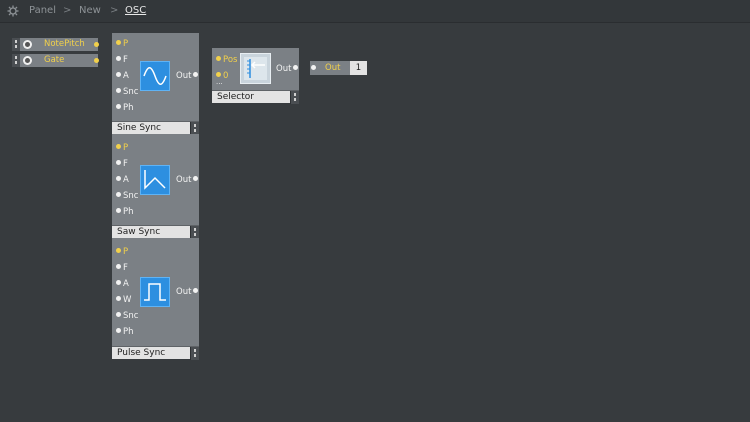 The image size is (750, 422). Describe the element at coordinates (141, 353) in the screenshot. I see `module-name: Pulse Sync` at that location.